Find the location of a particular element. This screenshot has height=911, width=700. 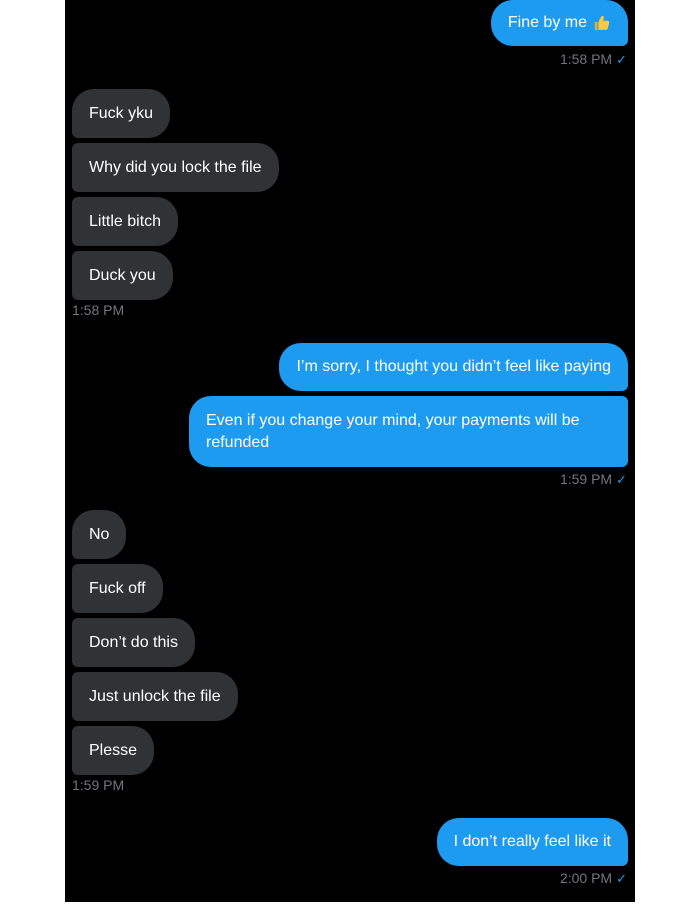

message-bubble-sent: Fine by me is located at coordinates (559, 23).